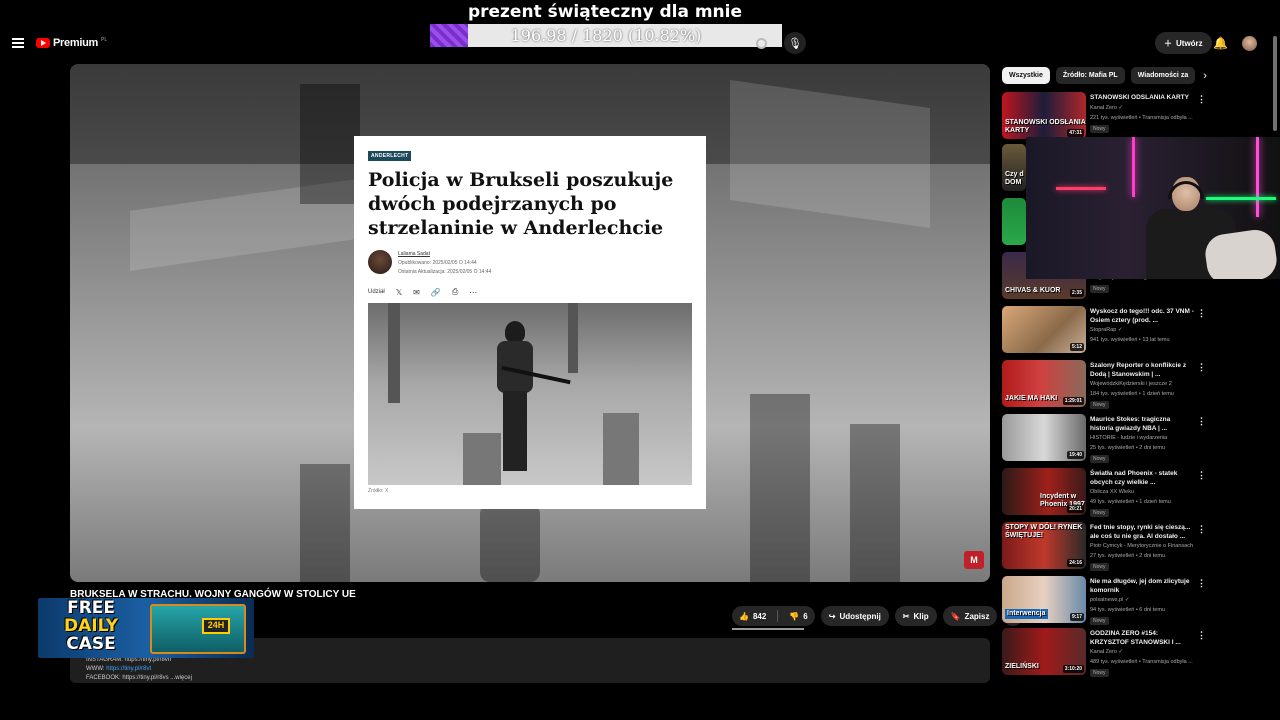 The height and width of the screenshot is (720, 1280). Describe the element at coordinates (378, 491) in the screenshot. I see `photo-credit: Źródło: X` at that location.